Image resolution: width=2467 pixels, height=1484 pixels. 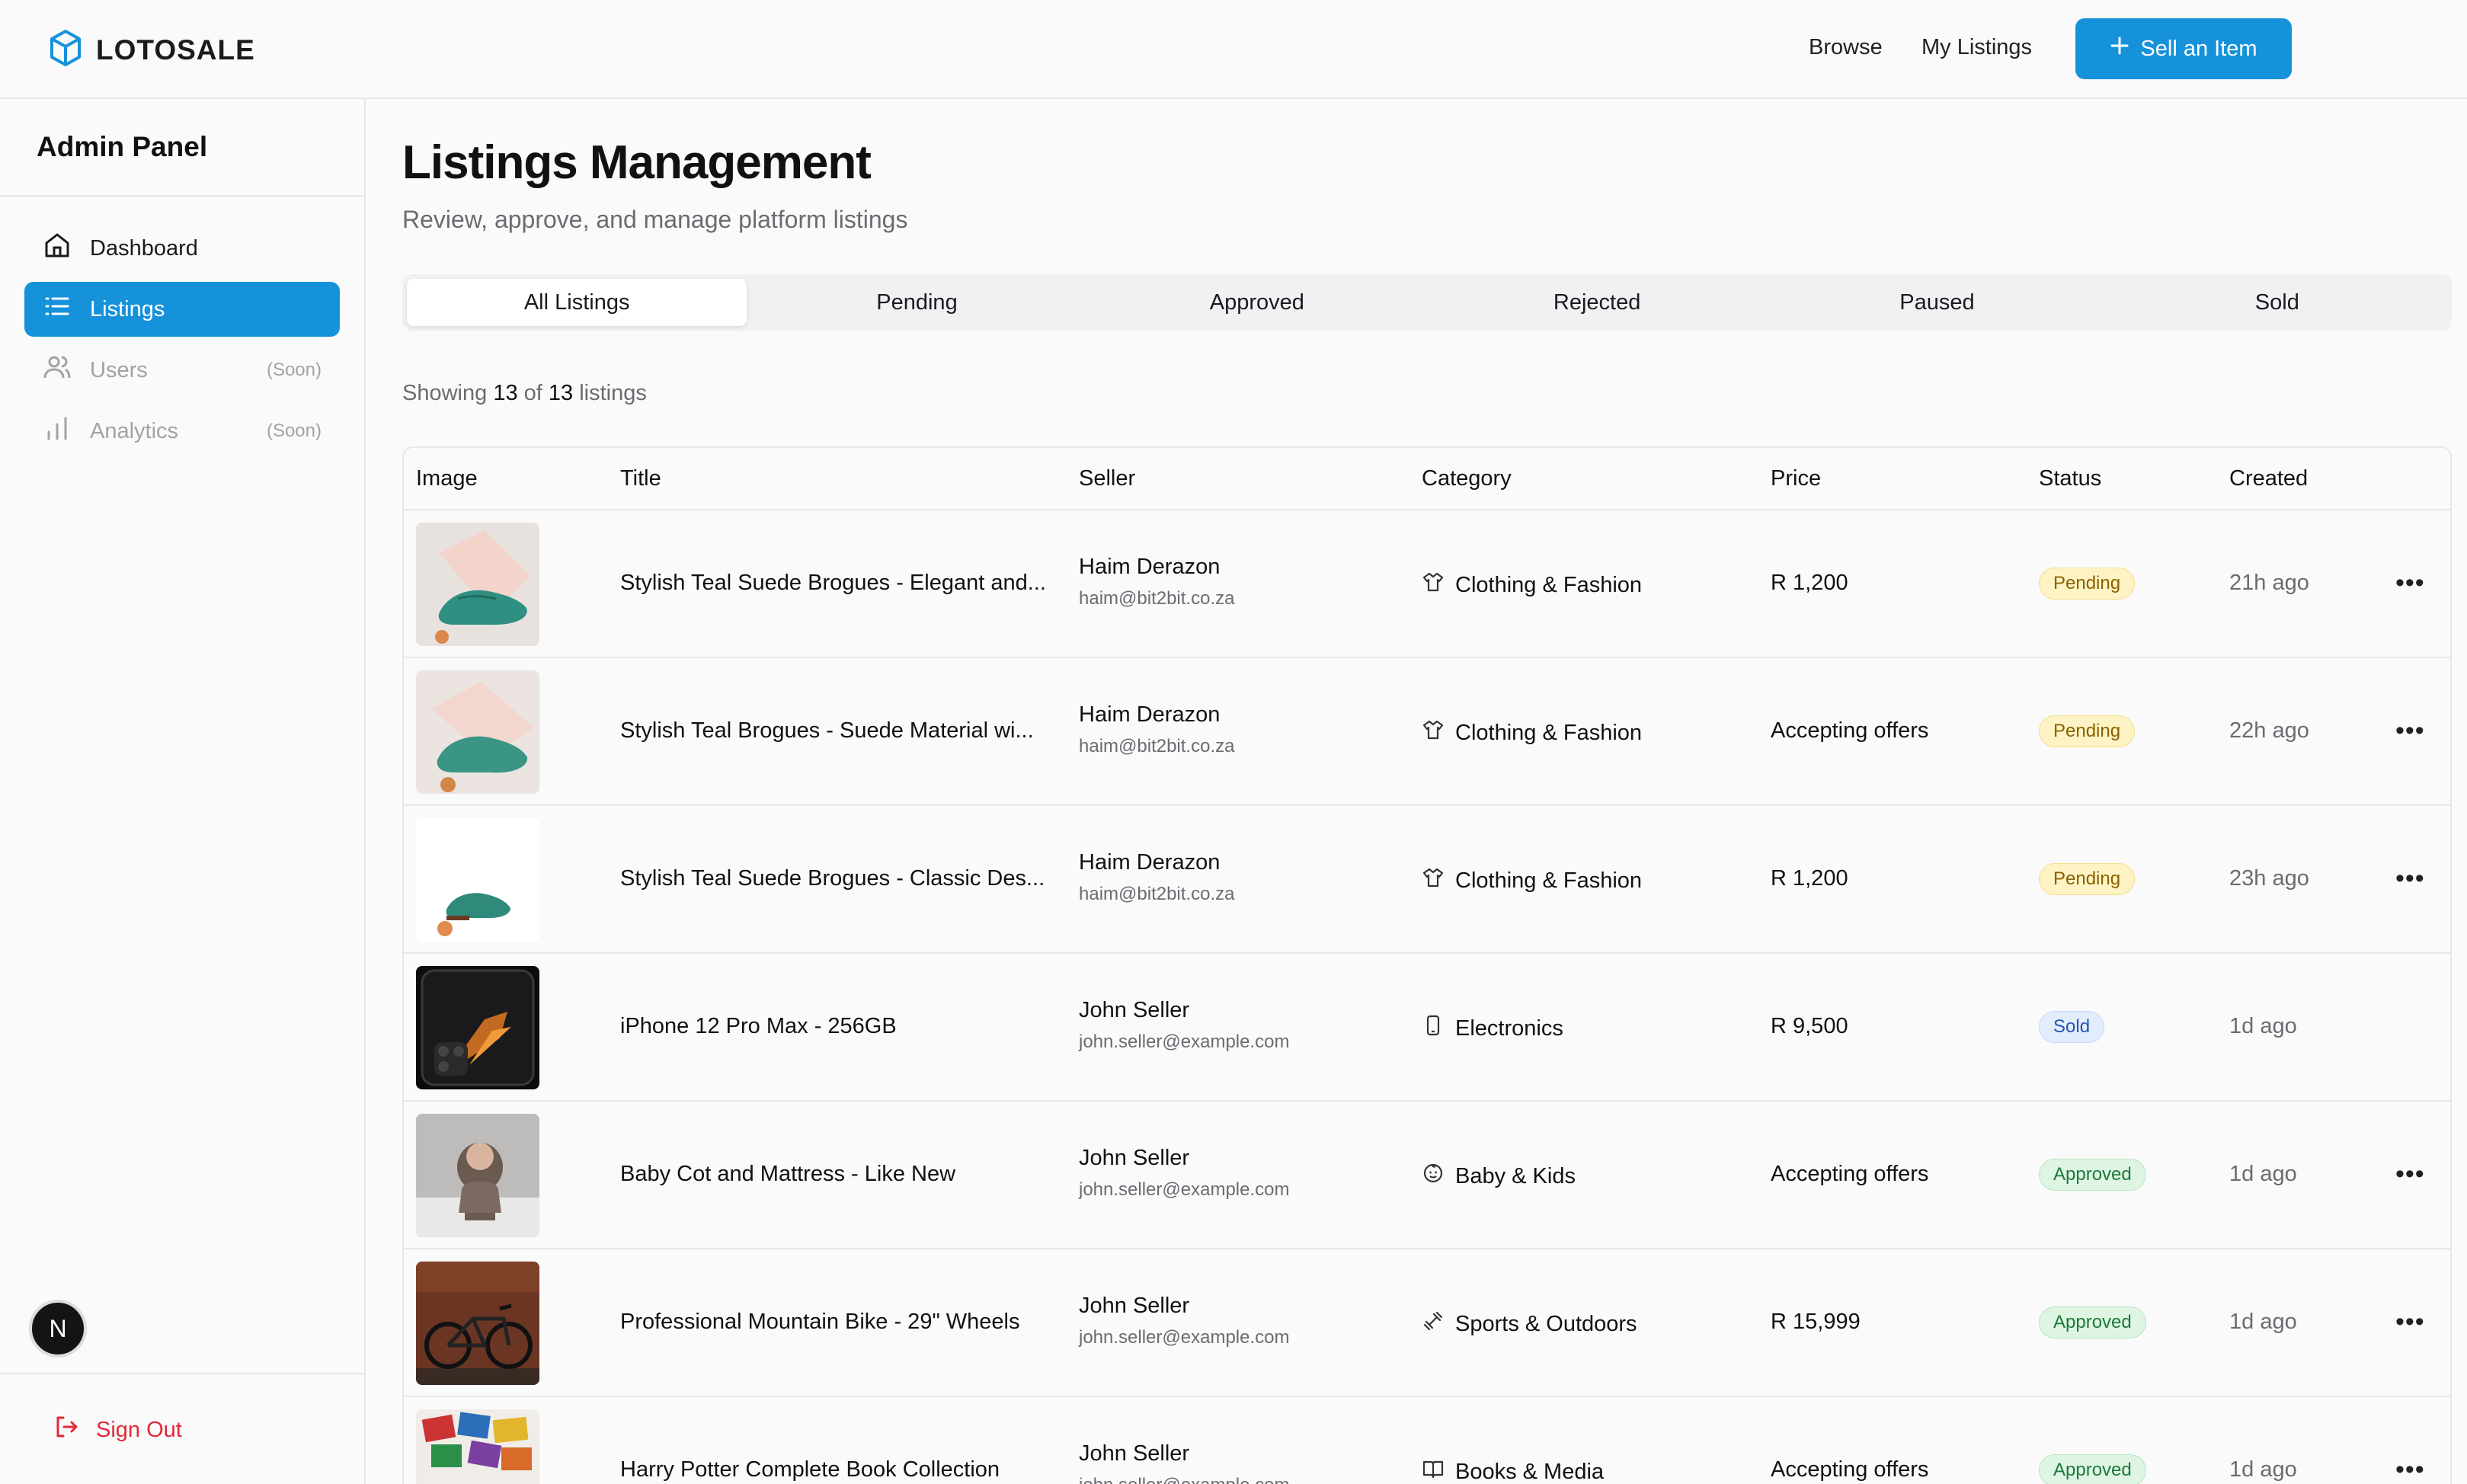 I want to click on nav-my-listings-link: My Listings, so click(x=1977, y=47).